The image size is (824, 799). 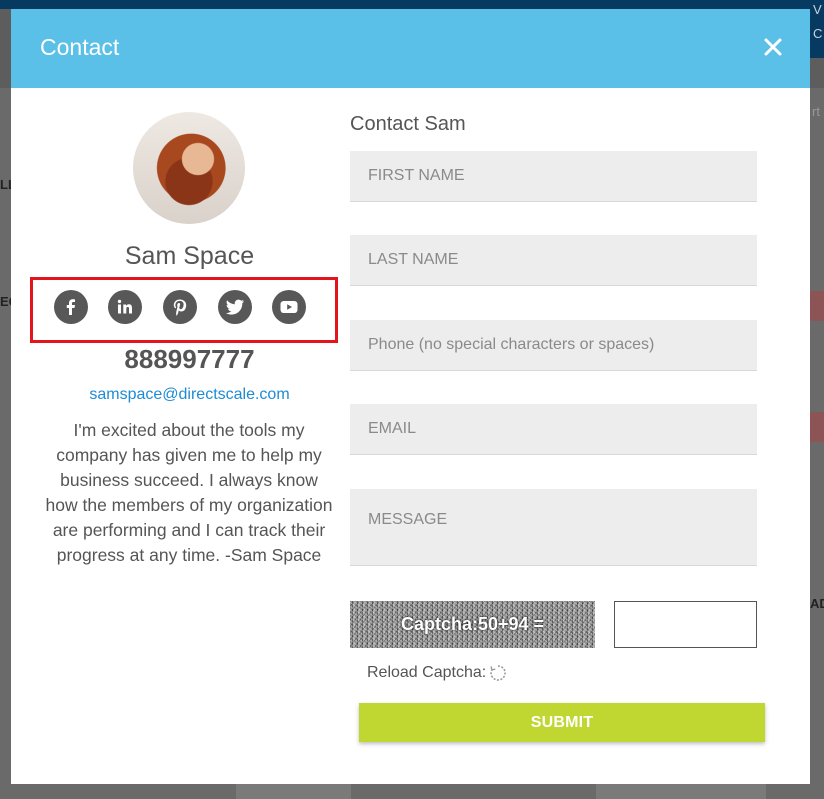 What do you see at coordinates (408, 124) in the screenshot?
I see `form-title: Contact Sam` at bounding box center [408, 124].